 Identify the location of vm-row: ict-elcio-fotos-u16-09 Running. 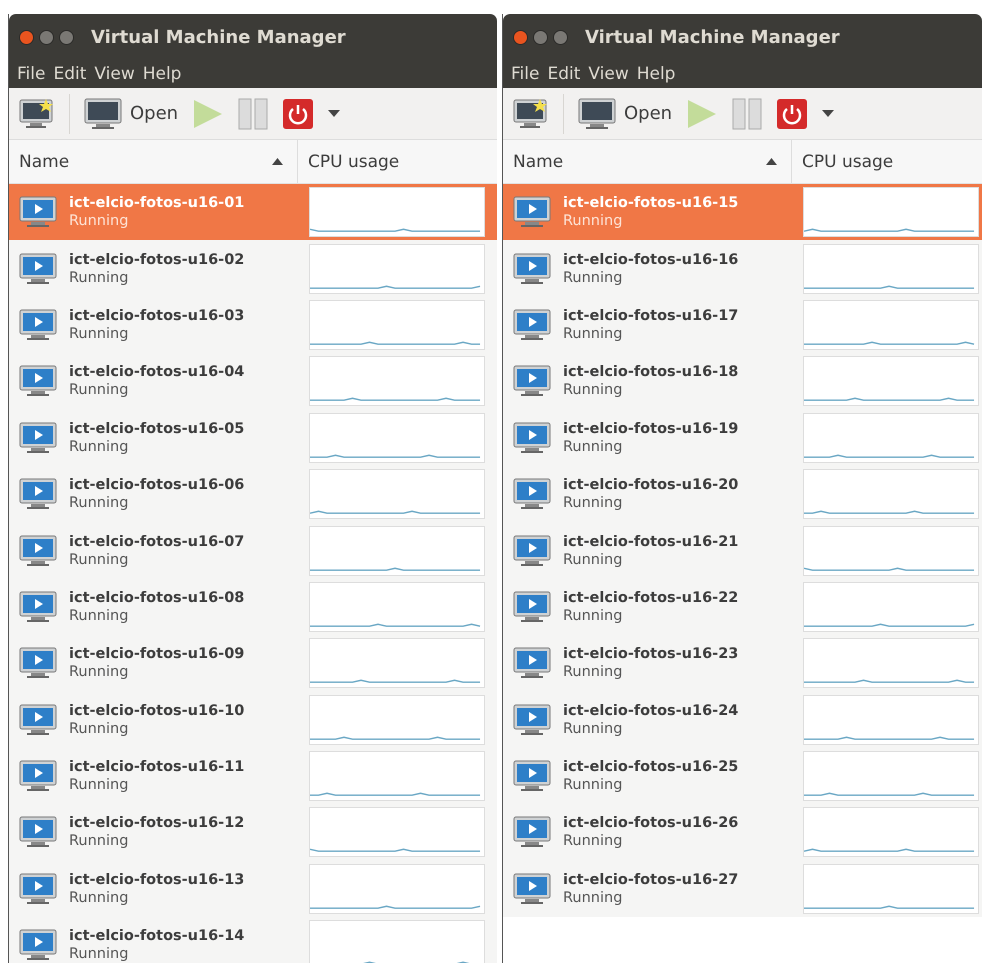
(253, 663).